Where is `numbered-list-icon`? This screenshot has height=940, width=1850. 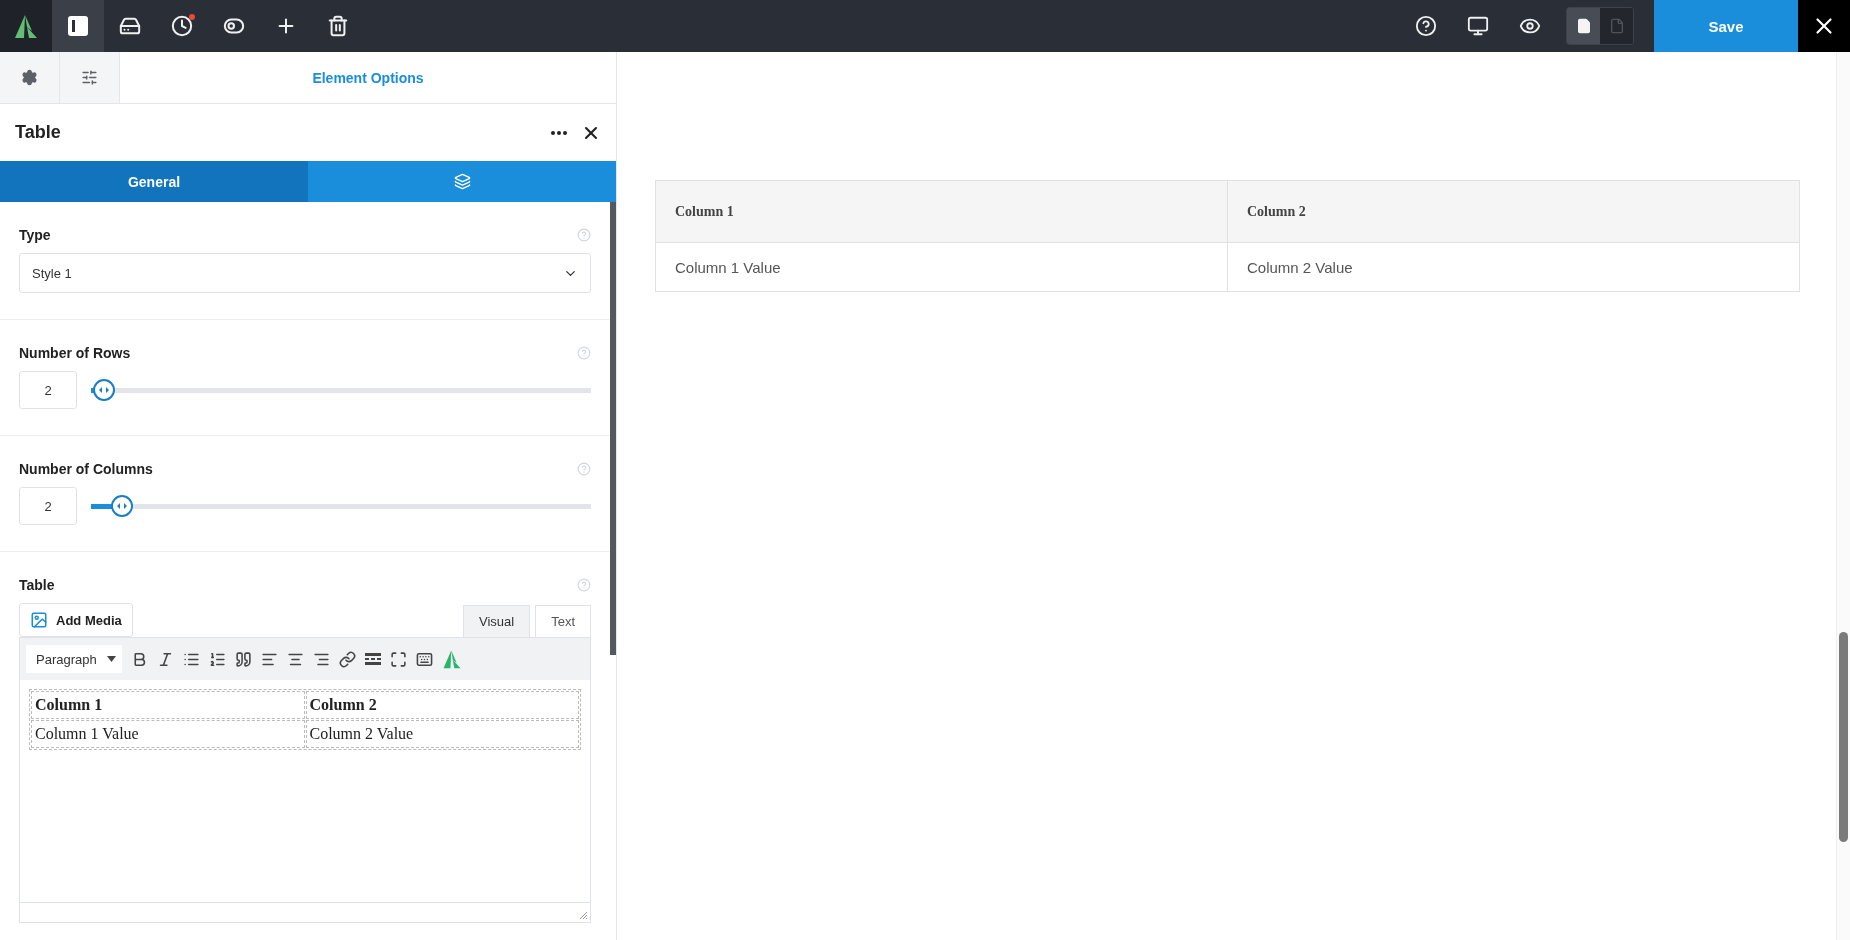
numbered-list-icon is located at coordinates (217, 659).